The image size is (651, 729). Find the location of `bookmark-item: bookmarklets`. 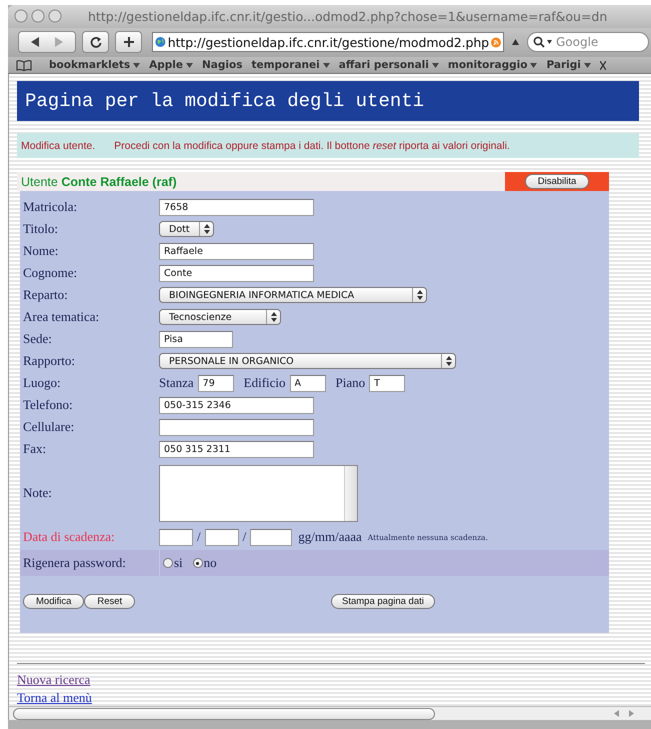

bookmark-item: bookmarklets is located at coordinates (94, 65).